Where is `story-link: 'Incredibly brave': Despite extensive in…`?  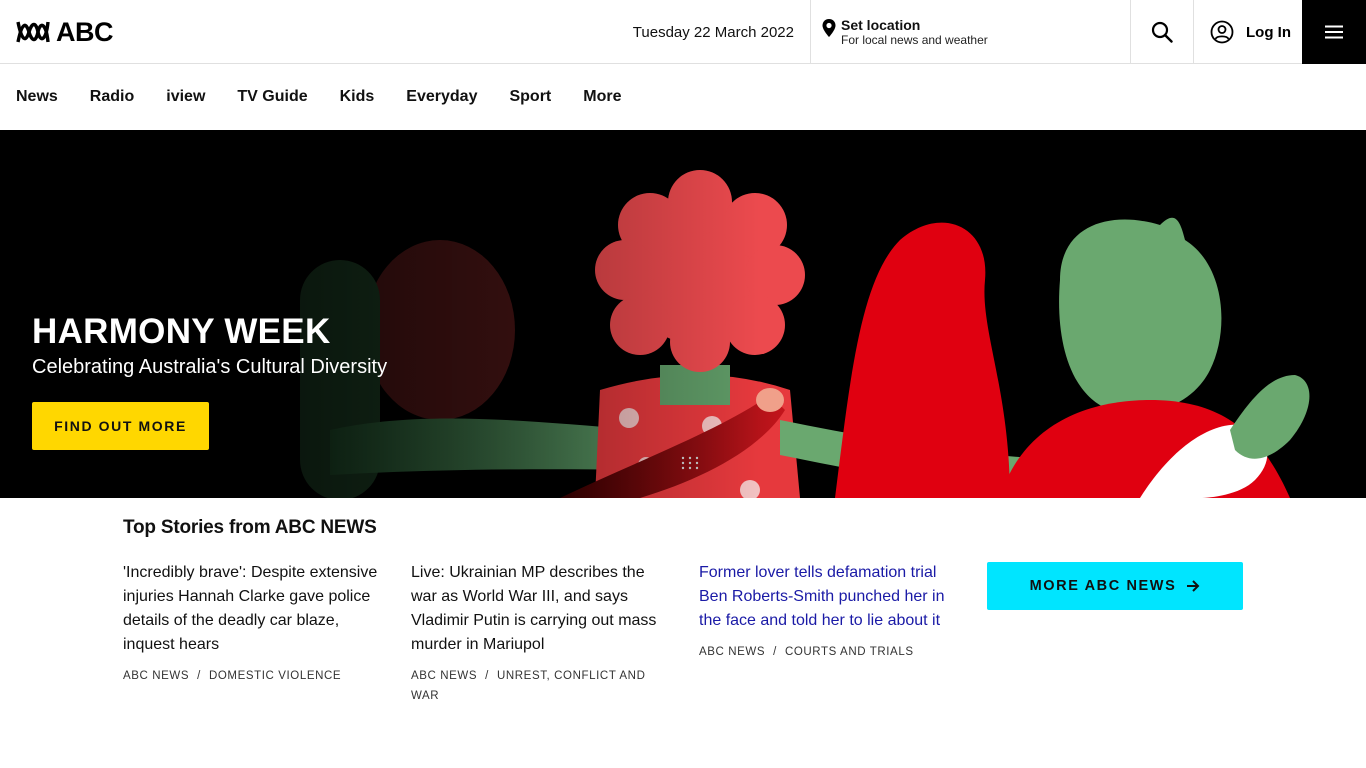 story-link: 'Incredibly brave': Despite extensive in… is located at coordinates (250, 609).